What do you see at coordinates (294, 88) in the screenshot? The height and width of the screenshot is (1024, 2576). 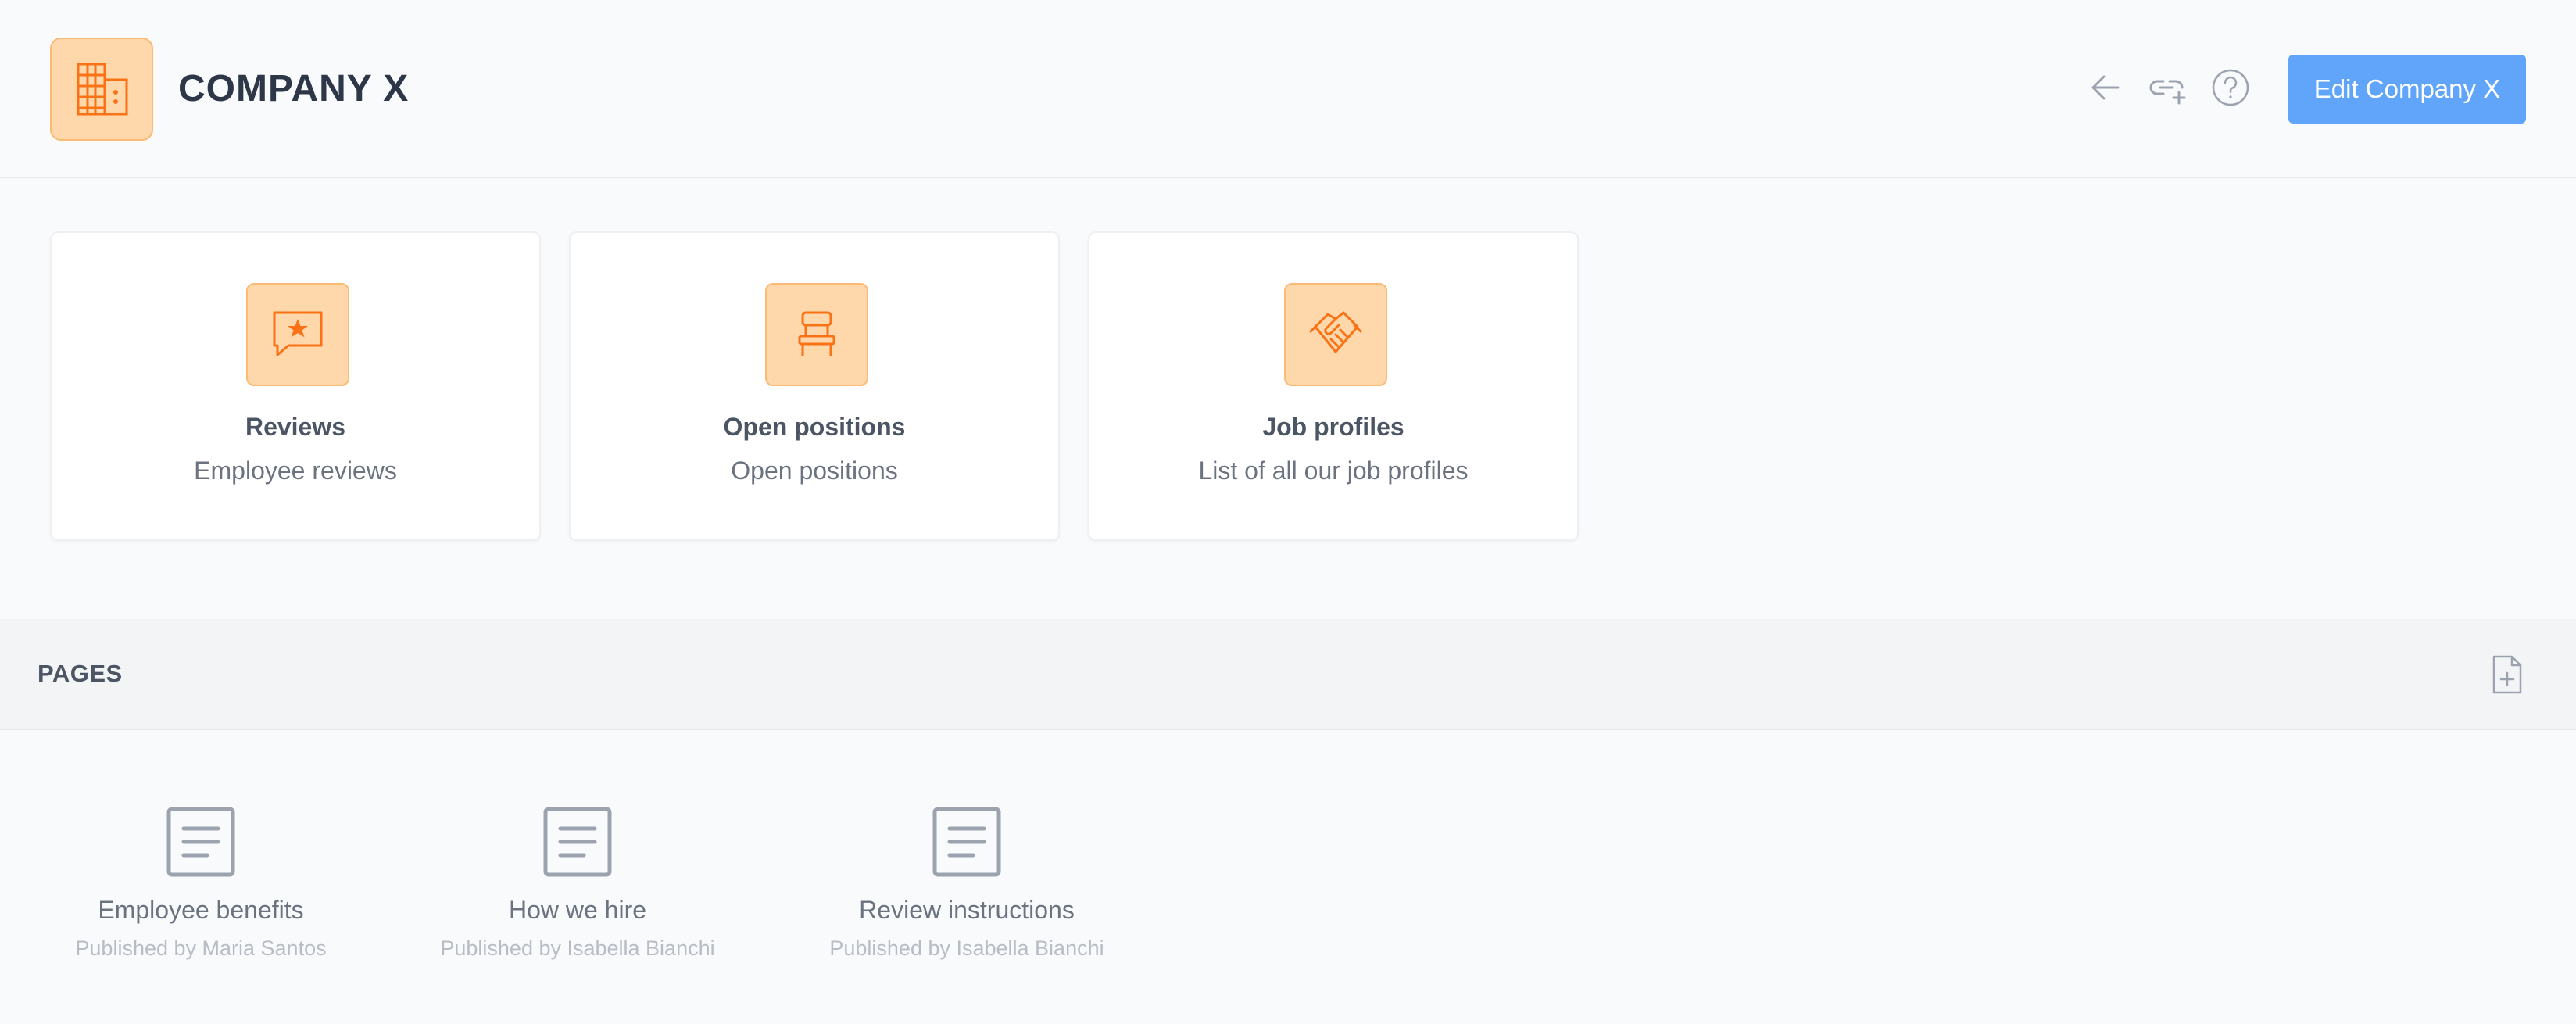 I see `page-title: COMPANY X` at bounding box center [294, 88].